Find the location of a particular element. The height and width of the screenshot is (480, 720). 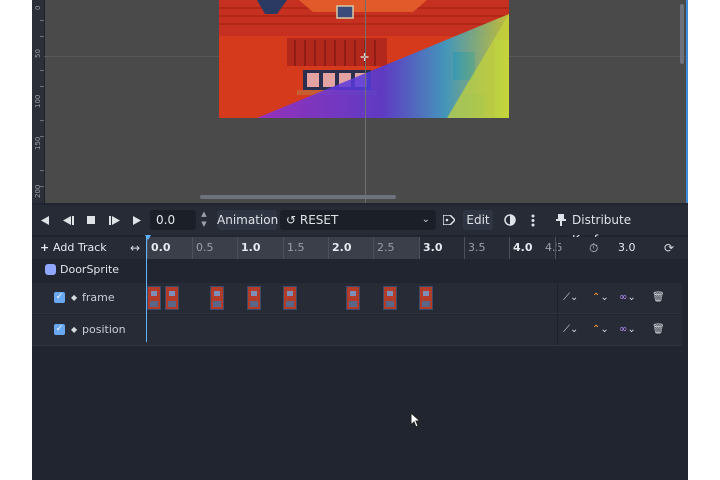

zoom-fit-icon: ↔ is located at coordinates (135, 248).